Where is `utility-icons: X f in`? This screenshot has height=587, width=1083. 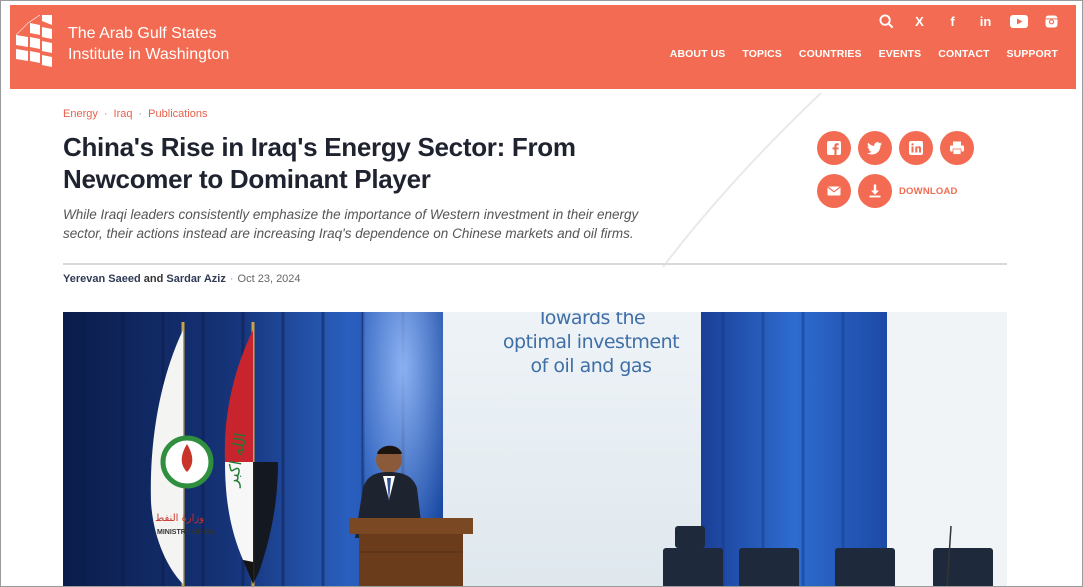
utility-icons: X f in is located at coordinates (969, 21).